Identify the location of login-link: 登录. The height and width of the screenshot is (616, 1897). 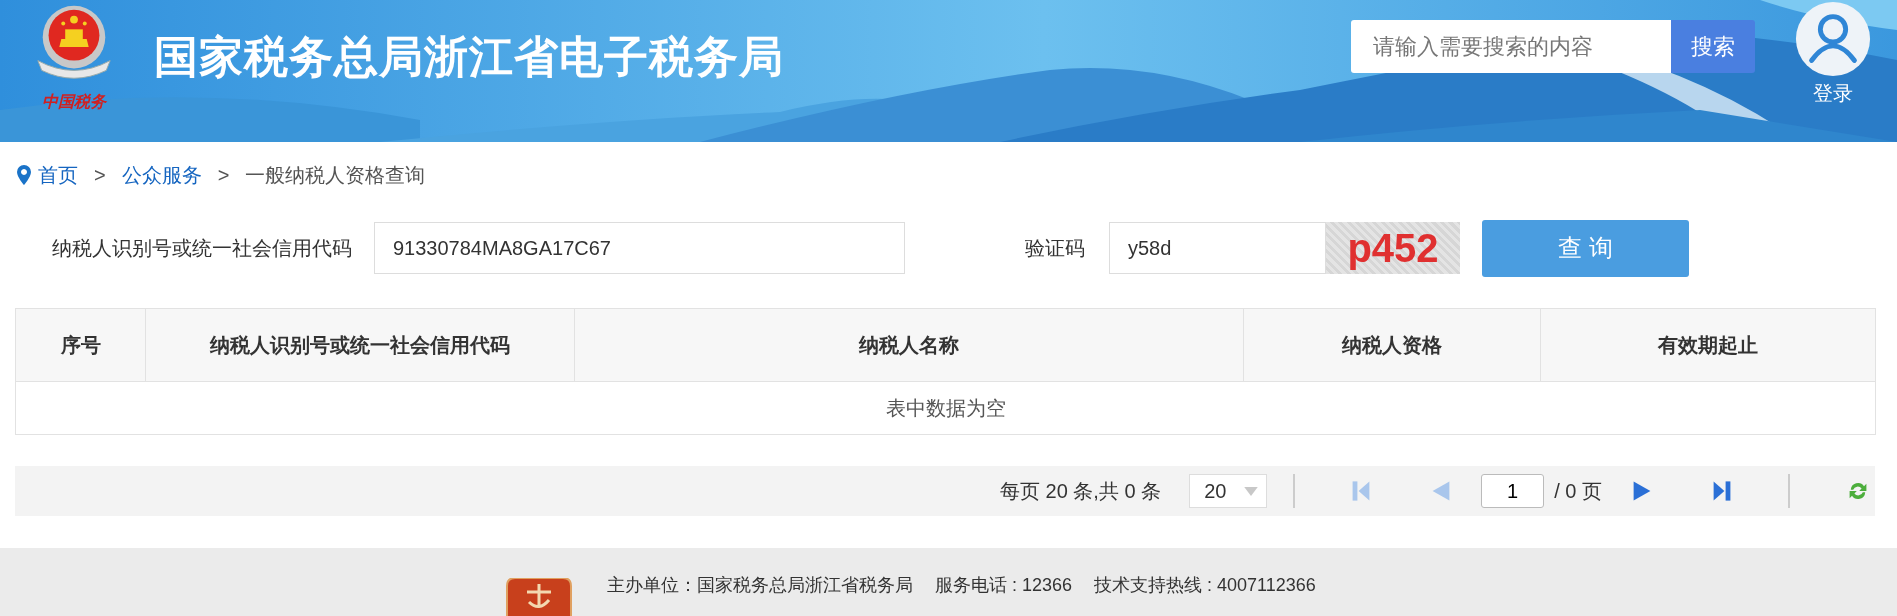
(1833, 93).